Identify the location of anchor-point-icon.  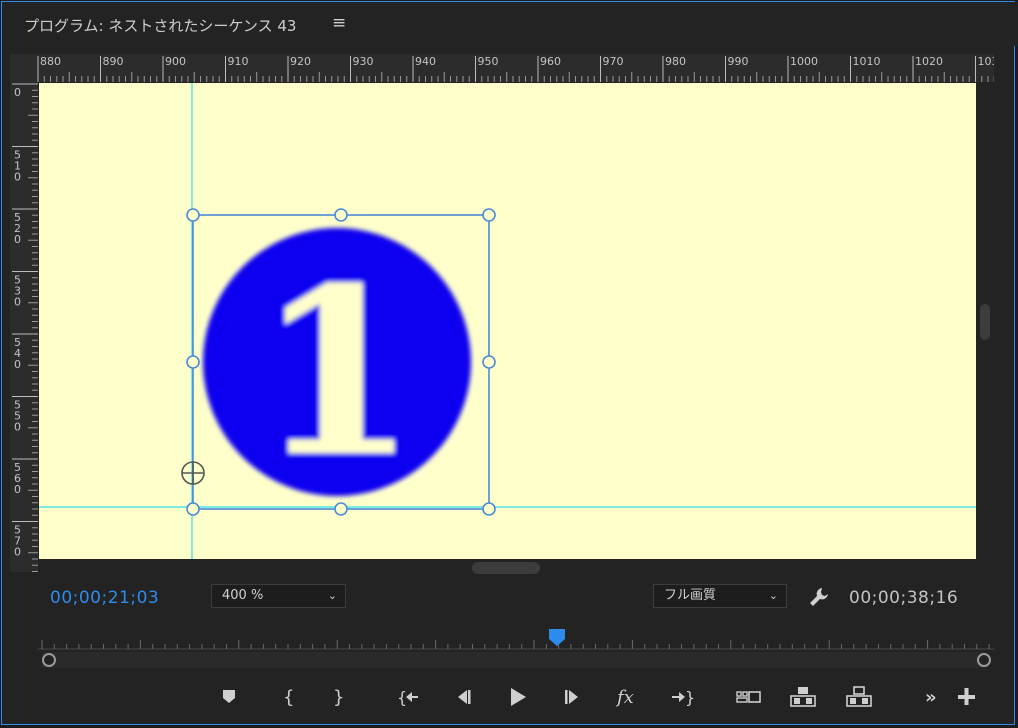
(193, 473).